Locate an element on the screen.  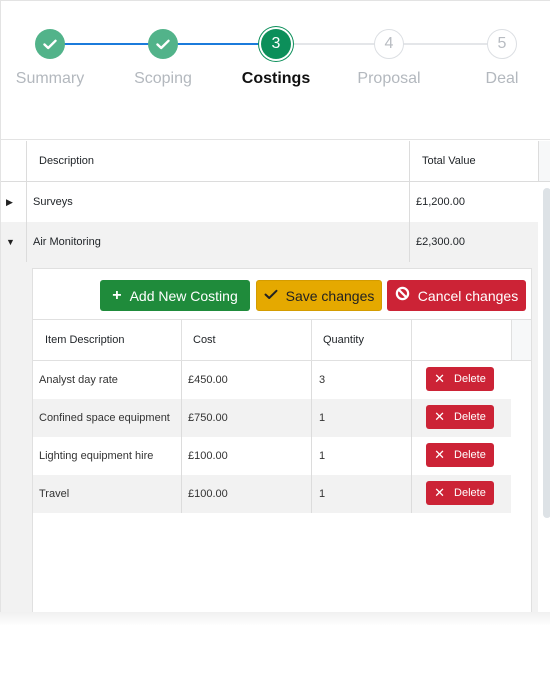
step-label: Costings is located at coordinates (276, 78).